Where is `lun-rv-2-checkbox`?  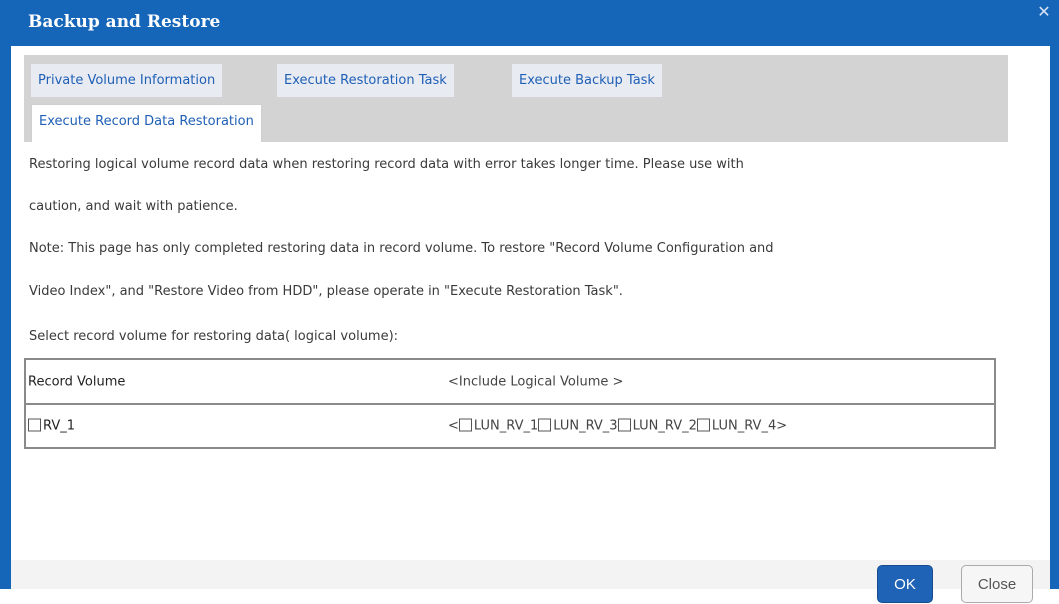
lun-rv-2-checkbox is located at coordinates (624, 425).